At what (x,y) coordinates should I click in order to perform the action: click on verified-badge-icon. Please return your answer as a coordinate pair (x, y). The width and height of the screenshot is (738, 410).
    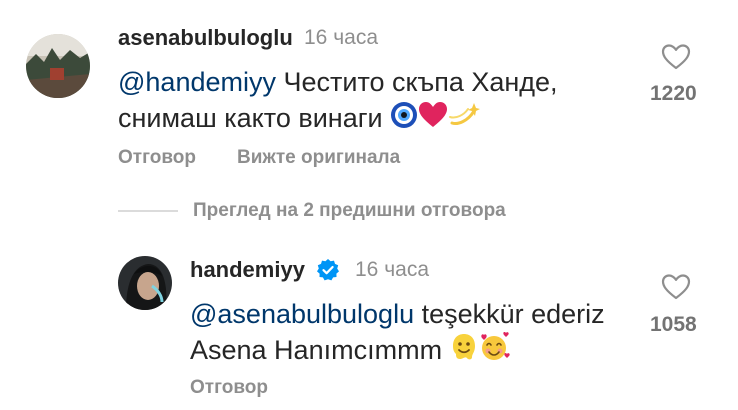
    Looking at the image, I should click on (328, 270).